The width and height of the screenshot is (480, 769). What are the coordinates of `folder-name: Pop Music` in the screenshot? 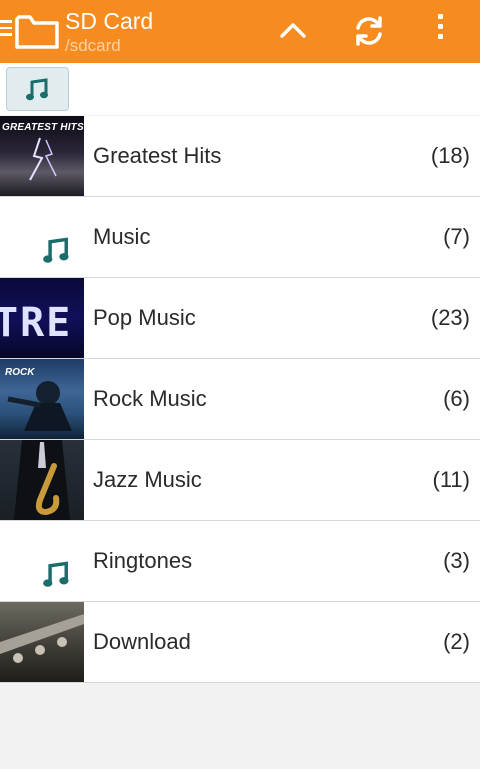 It's located at (144, 317).